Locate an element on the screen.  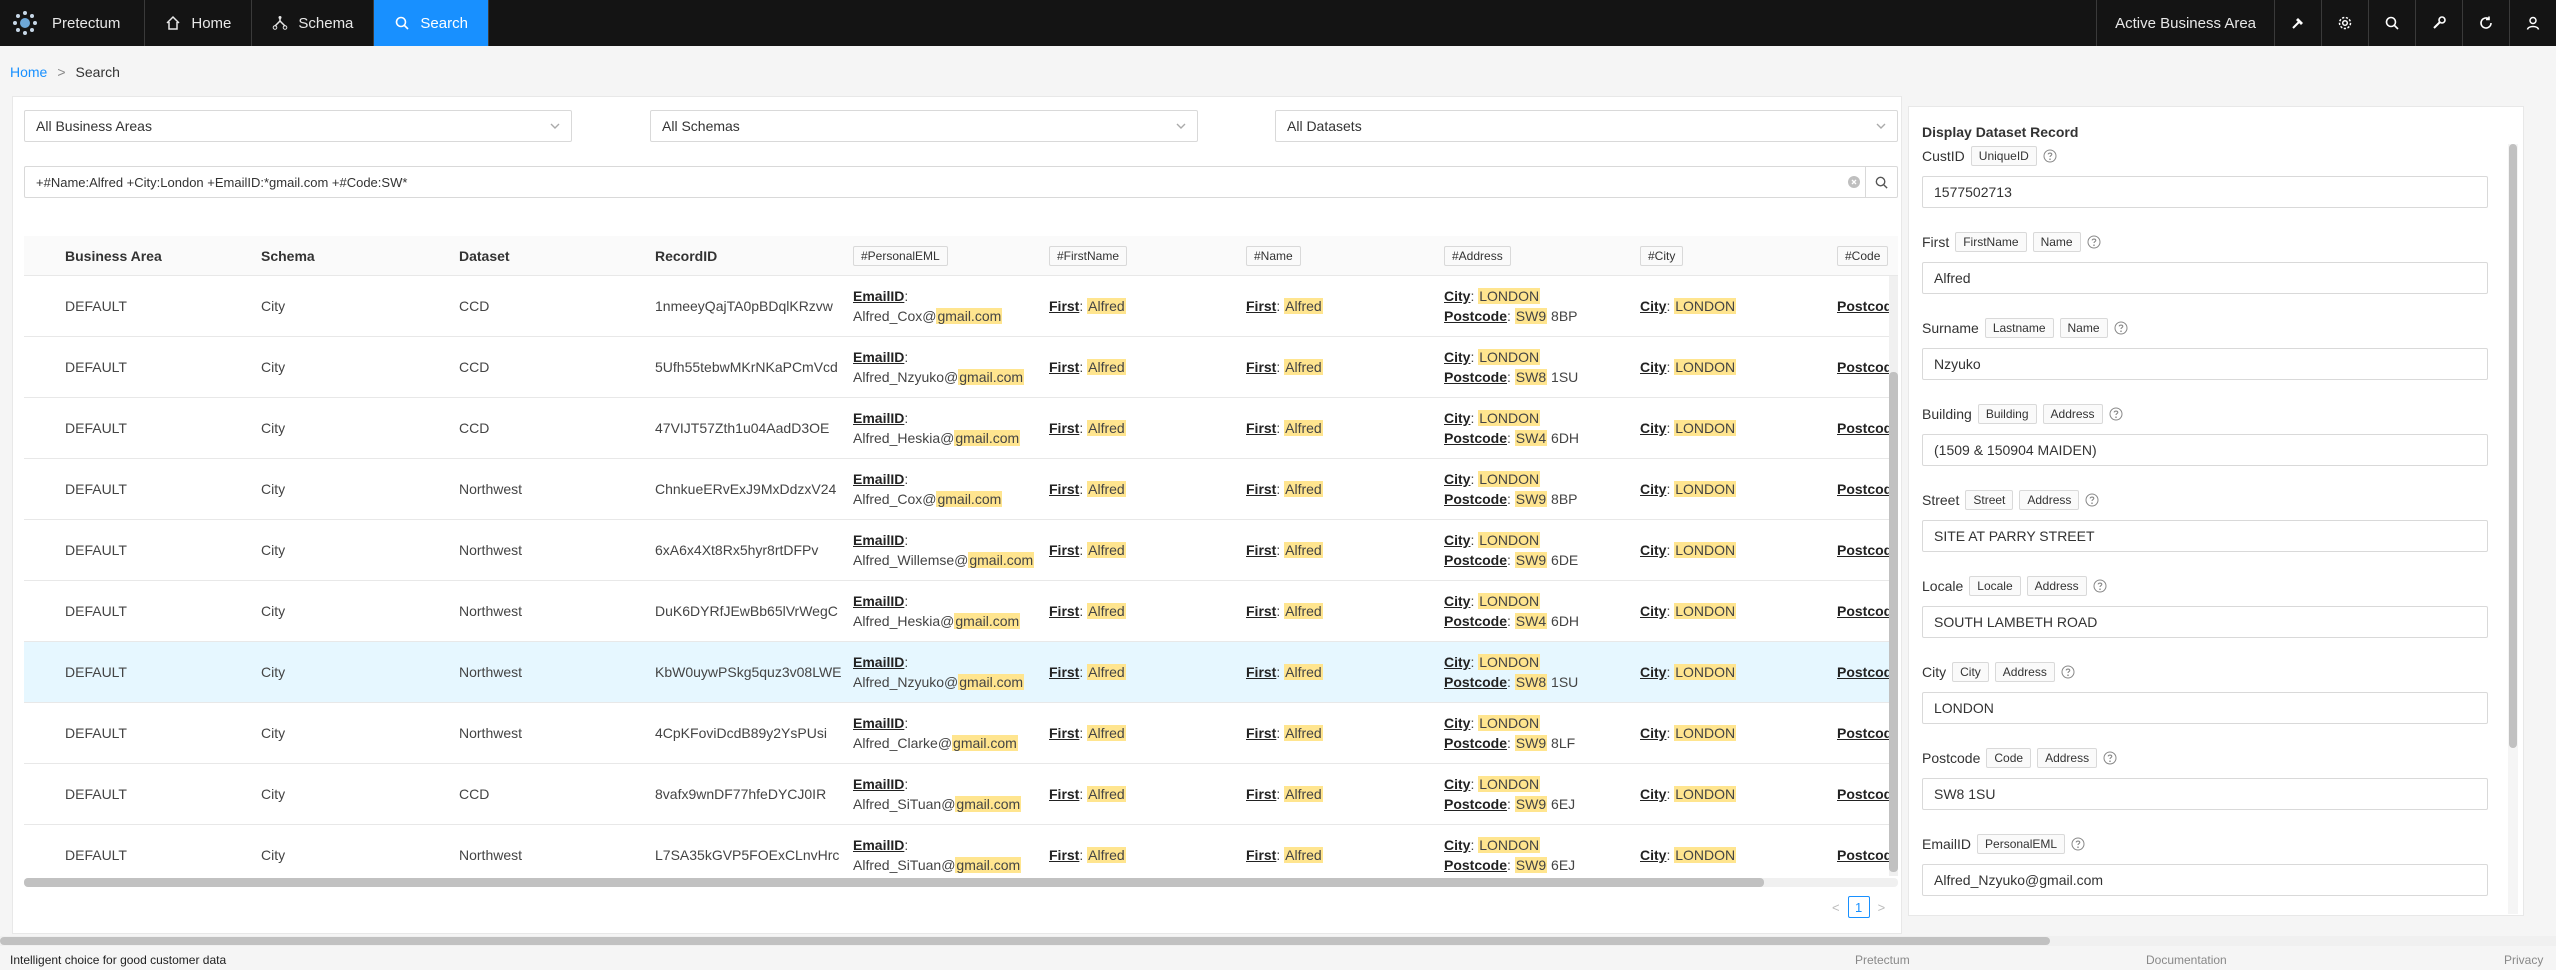
page-1-button: 1 is located at coordinates (1858, 907).